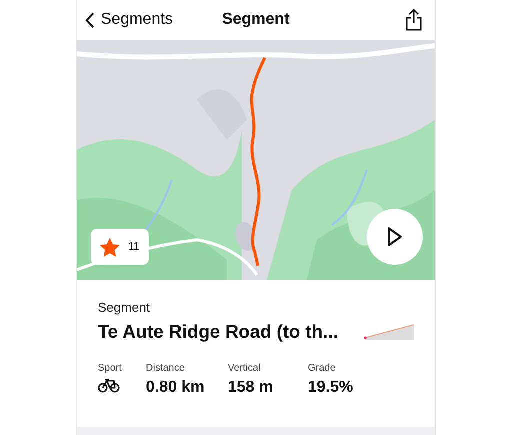 The height and width of the screenshot is (435, 512). Describe the element at coordinates (176, 388) in the screenshot. I see `stat-value: 0.80 km` at that location.